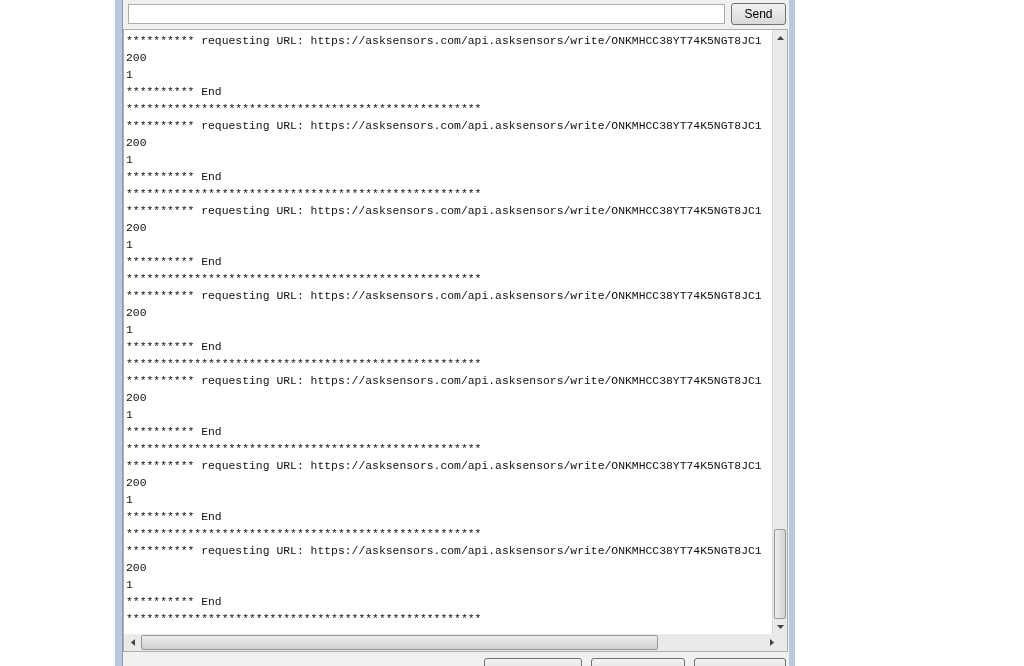 This screenshot has width=1024, height=666. I want to click on send-input-field, so click(426, 14).